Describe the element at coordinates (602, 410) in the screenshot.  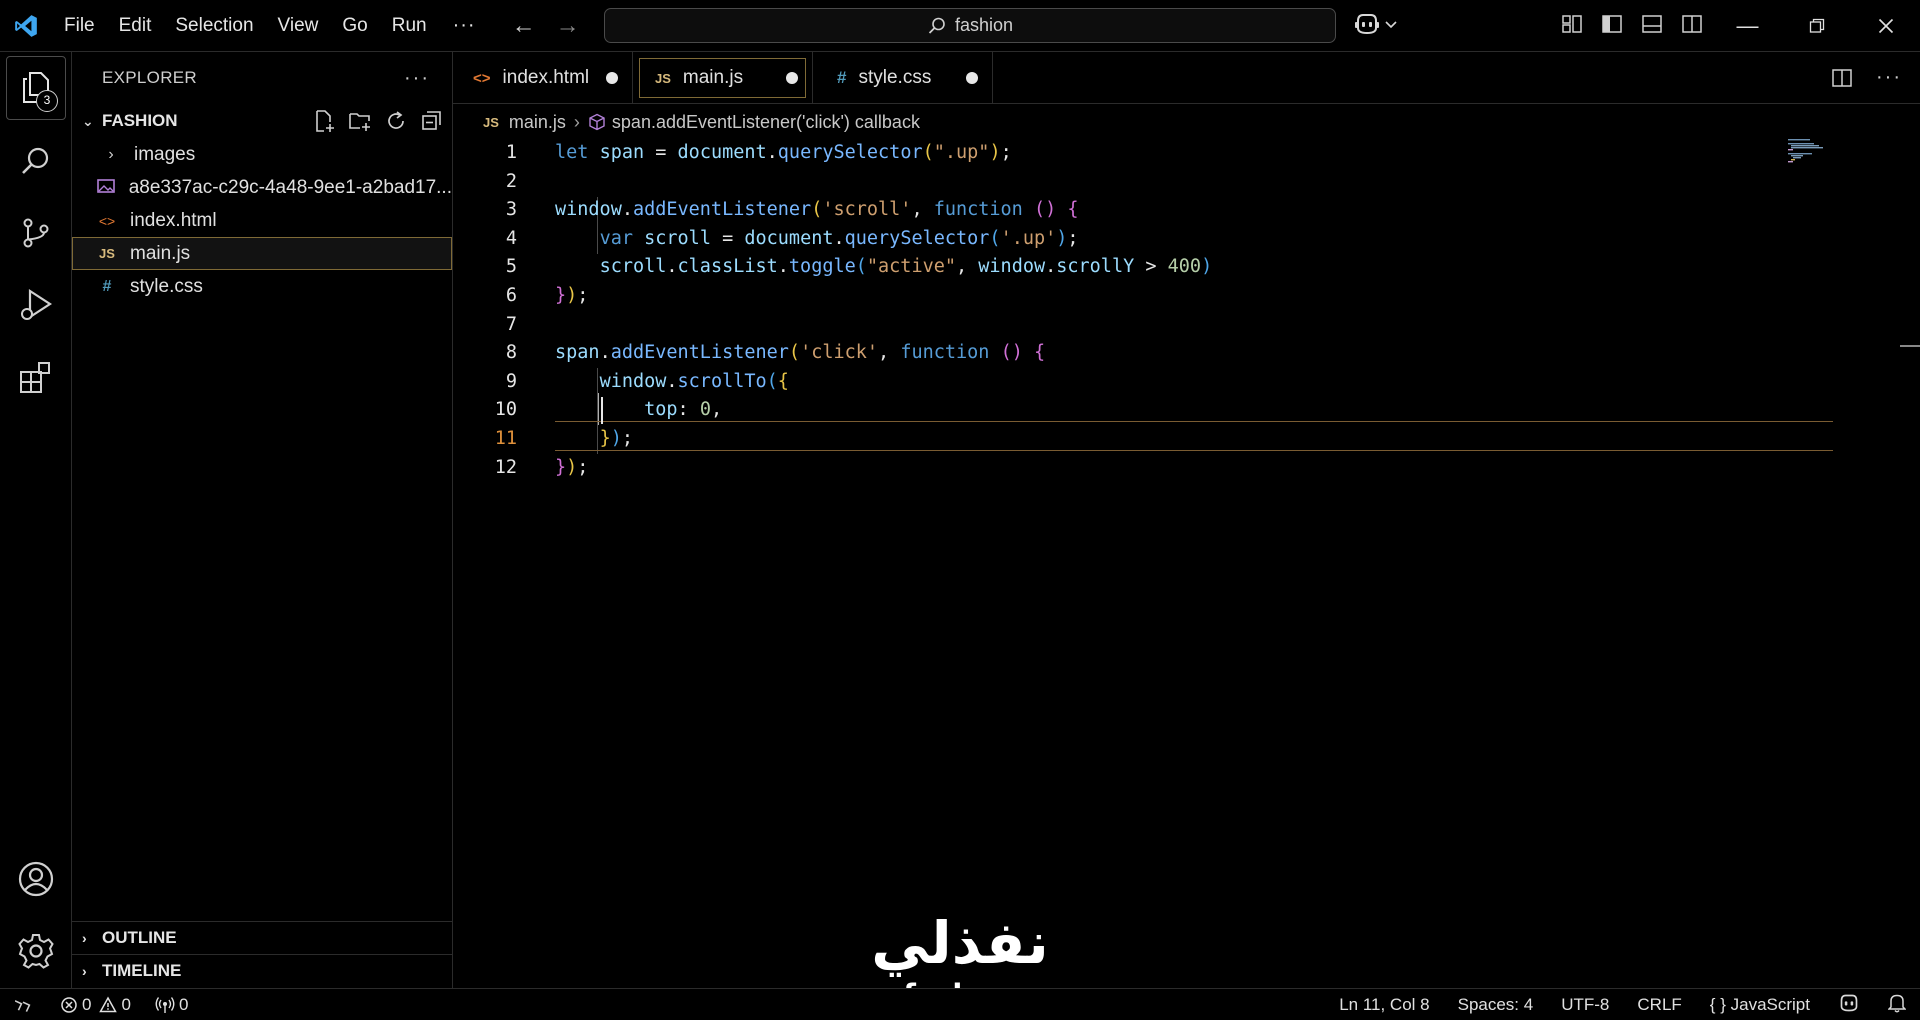
I see `text-cursor` at that location.